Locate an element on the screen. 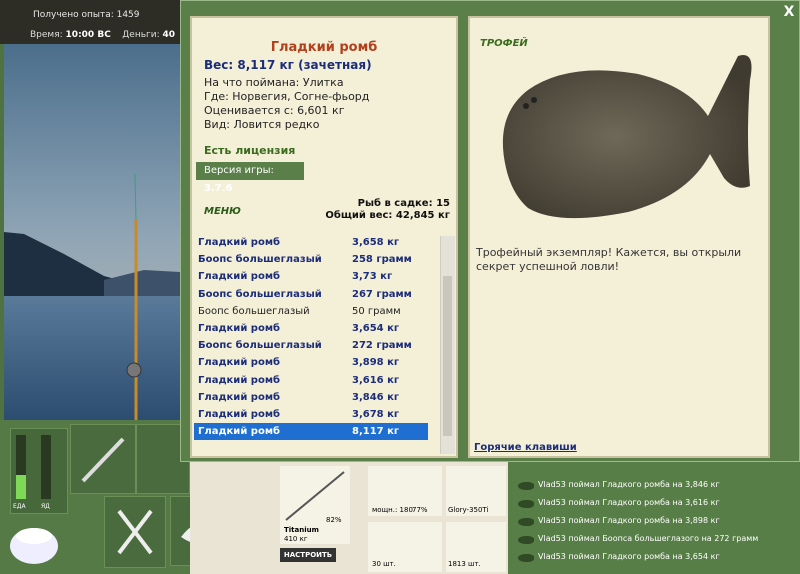 The image size is (800, 574). catch-row: Гладкий ромб 3,654 кг is located at coordinates (311, 328).